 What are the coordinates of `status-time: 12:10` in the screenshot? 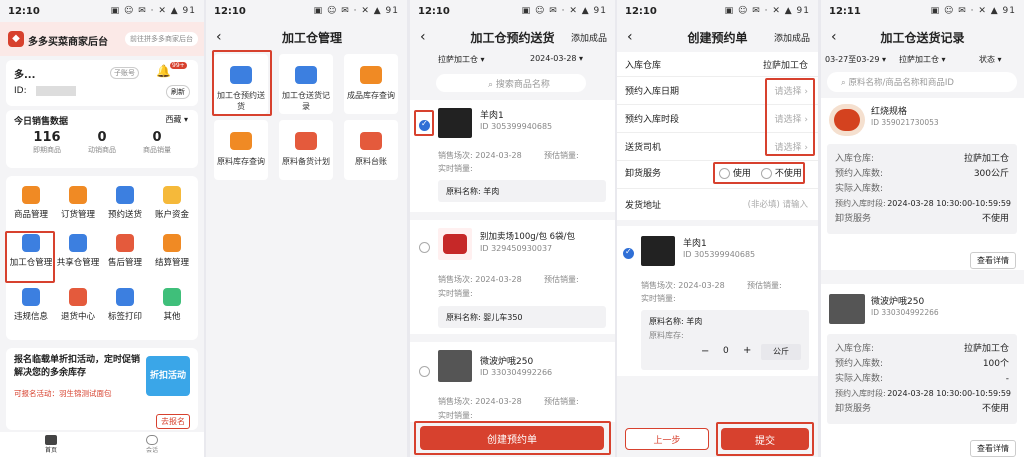 It's located at (434, 11).